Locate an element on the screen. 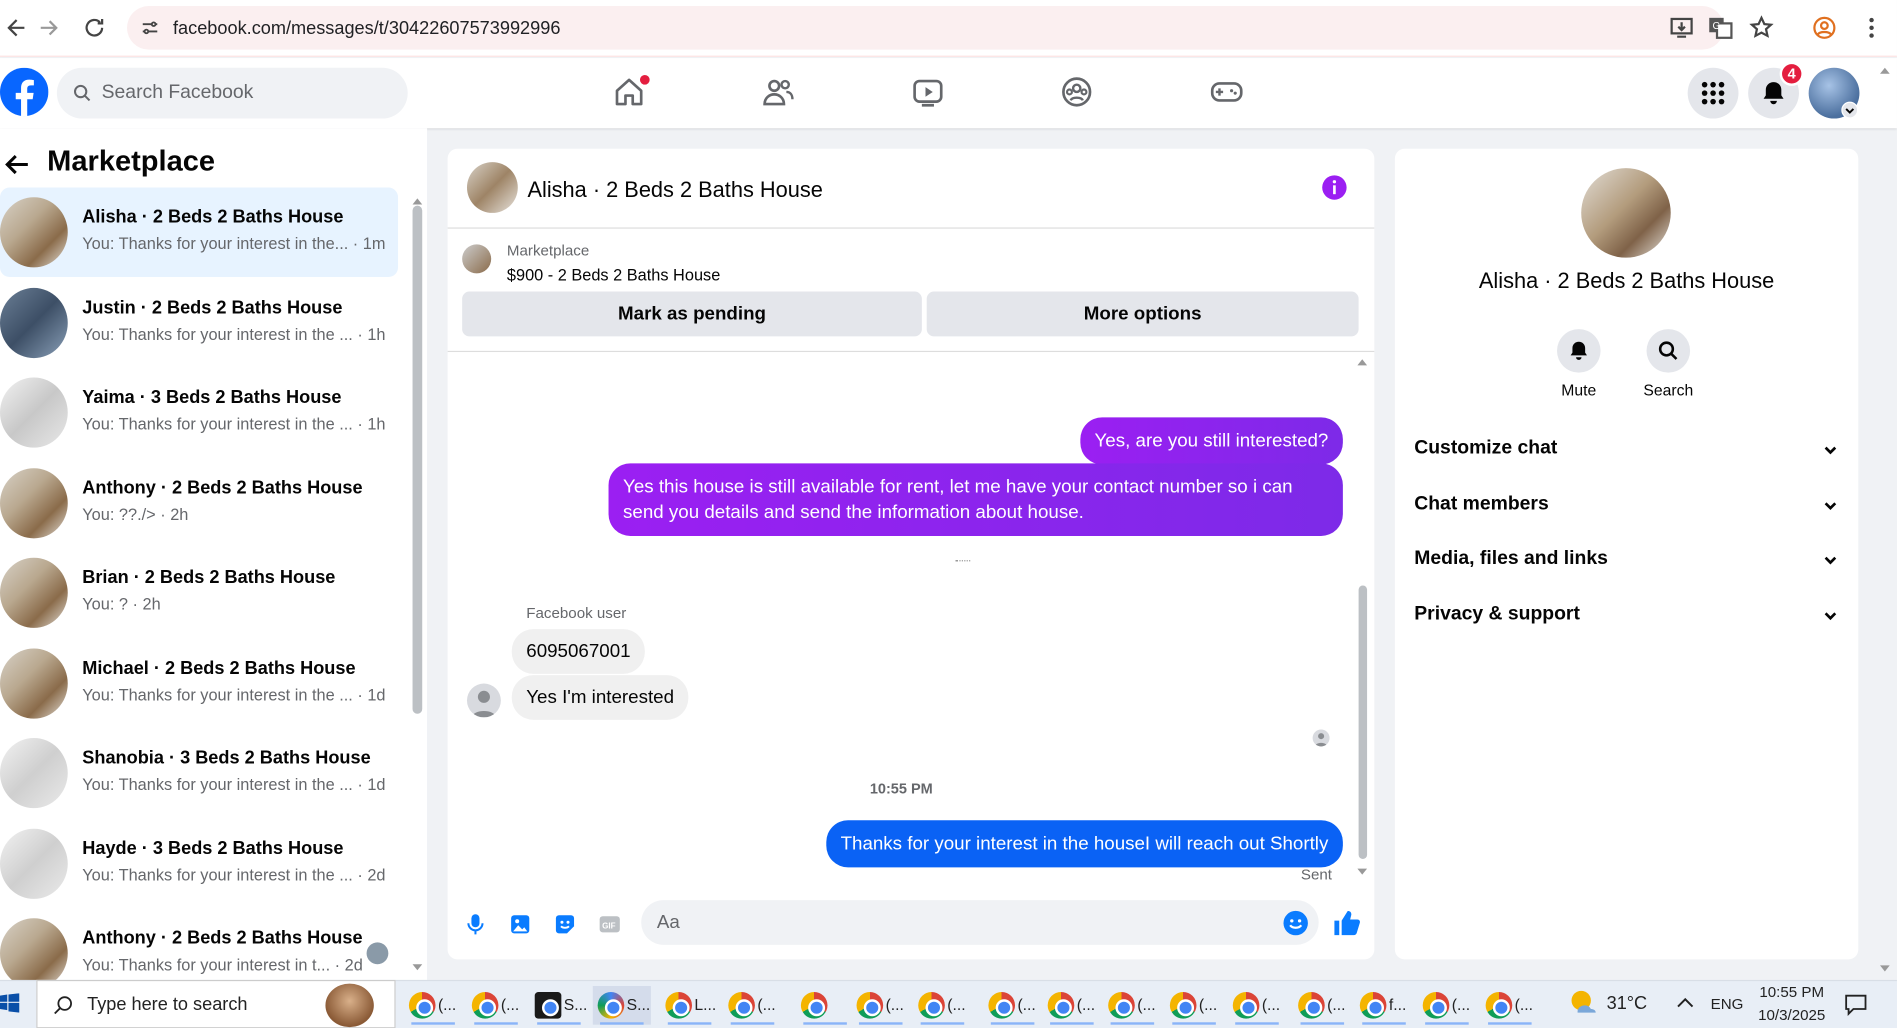 The width and height of the screenshot is (1897, 1028). privacy-support-section: Privacy & support is located at coordinates (1627, 616).